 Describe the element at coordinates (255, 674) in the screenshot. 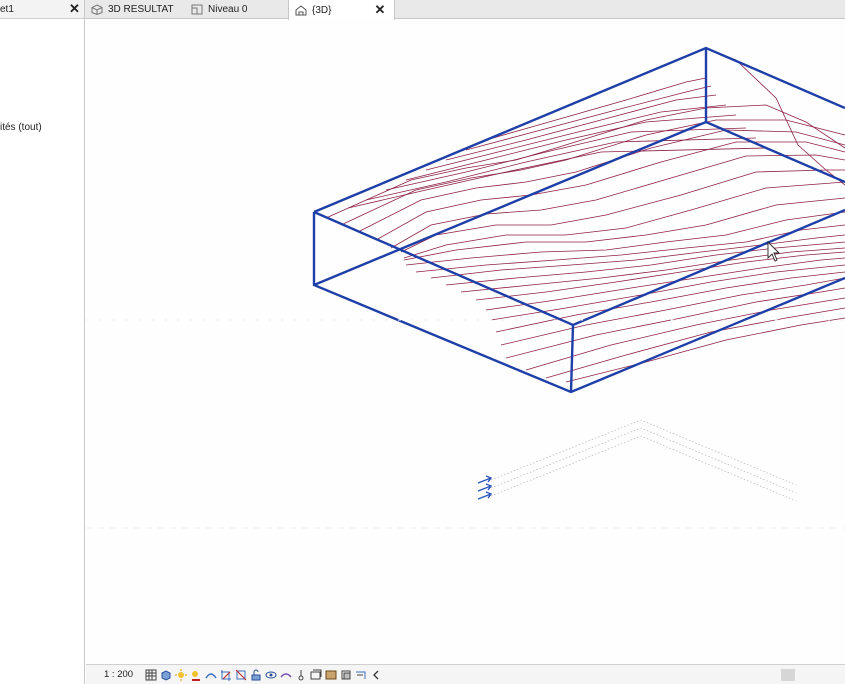

I see `unlock-3d-view-icon` at that location.